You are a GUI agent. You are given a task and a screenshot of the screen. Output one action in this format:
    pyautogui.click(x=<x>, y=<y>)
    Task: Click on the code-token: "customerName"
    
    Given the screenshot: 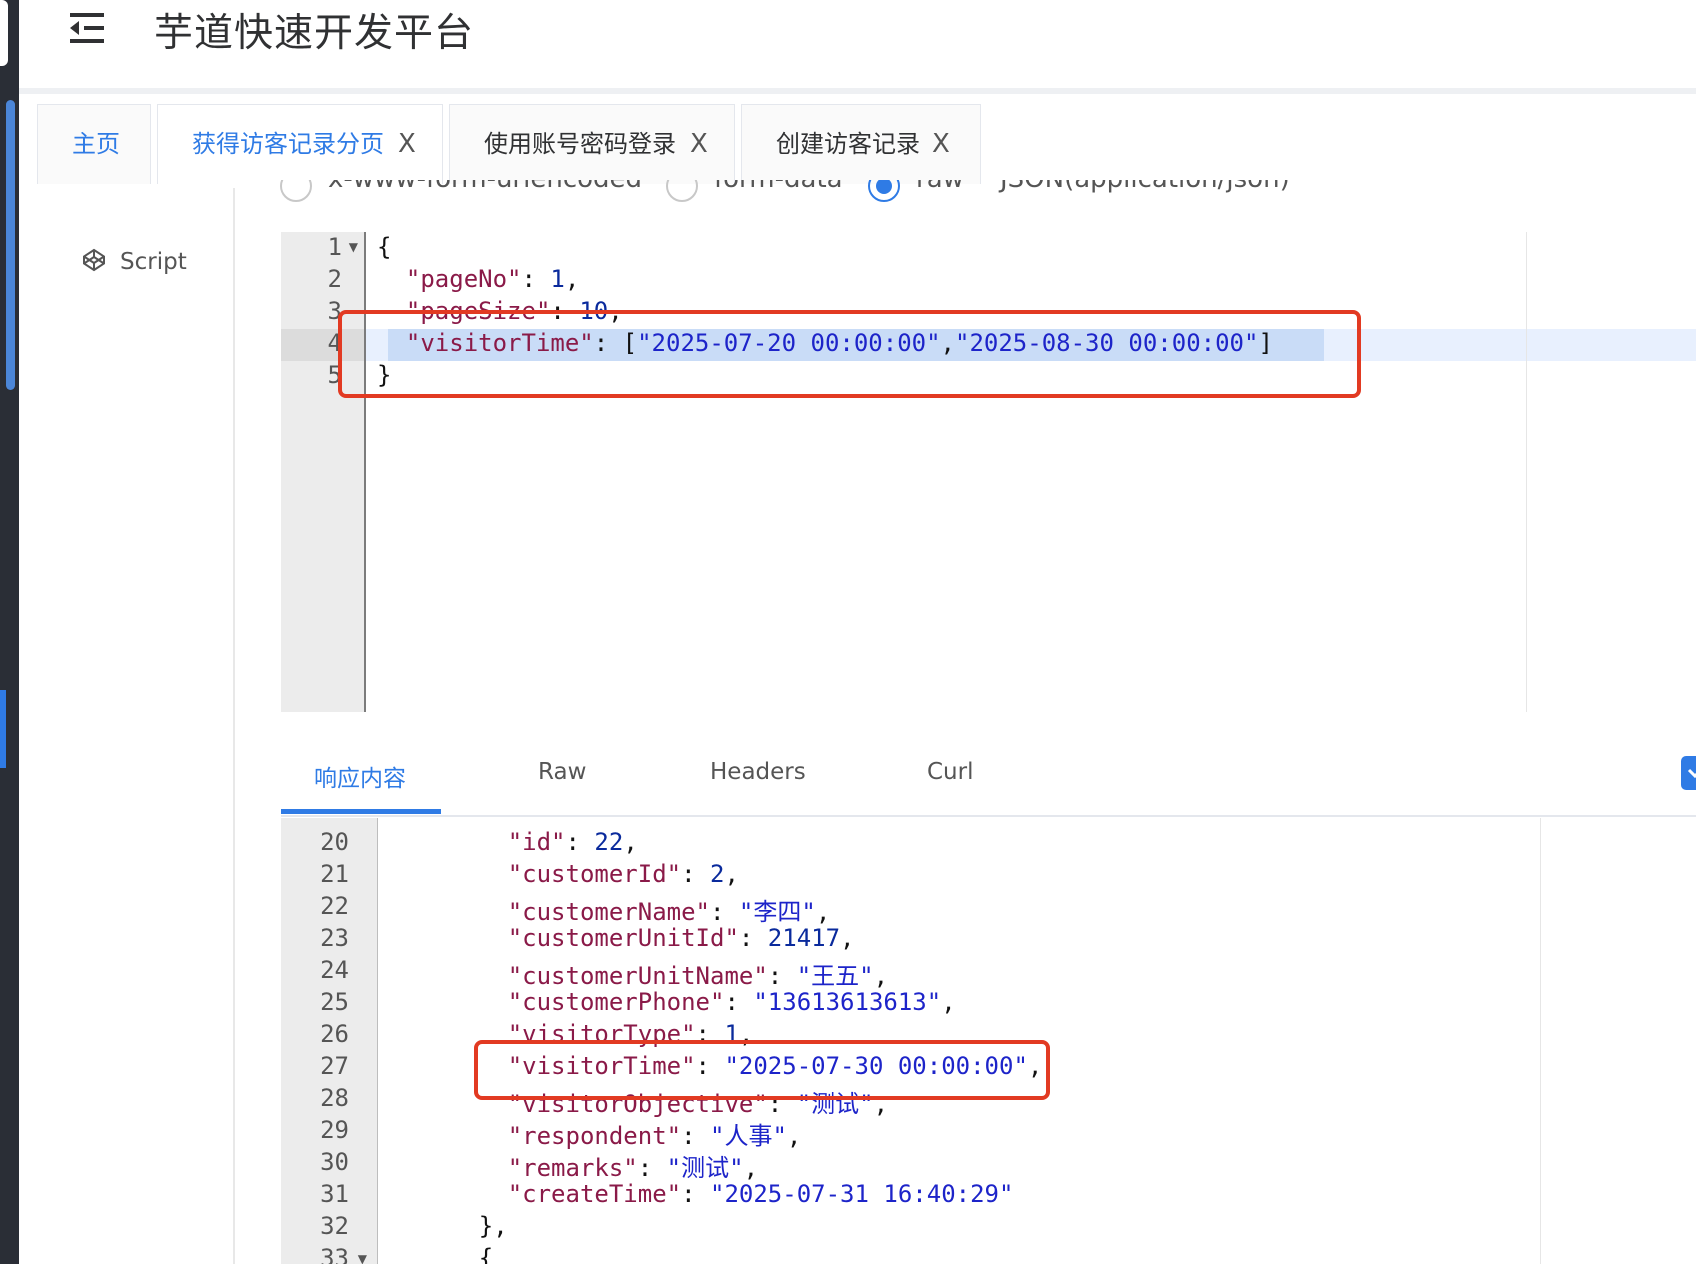 What is the action you would take?
    pyautogui.click(x=608, y=912)
    